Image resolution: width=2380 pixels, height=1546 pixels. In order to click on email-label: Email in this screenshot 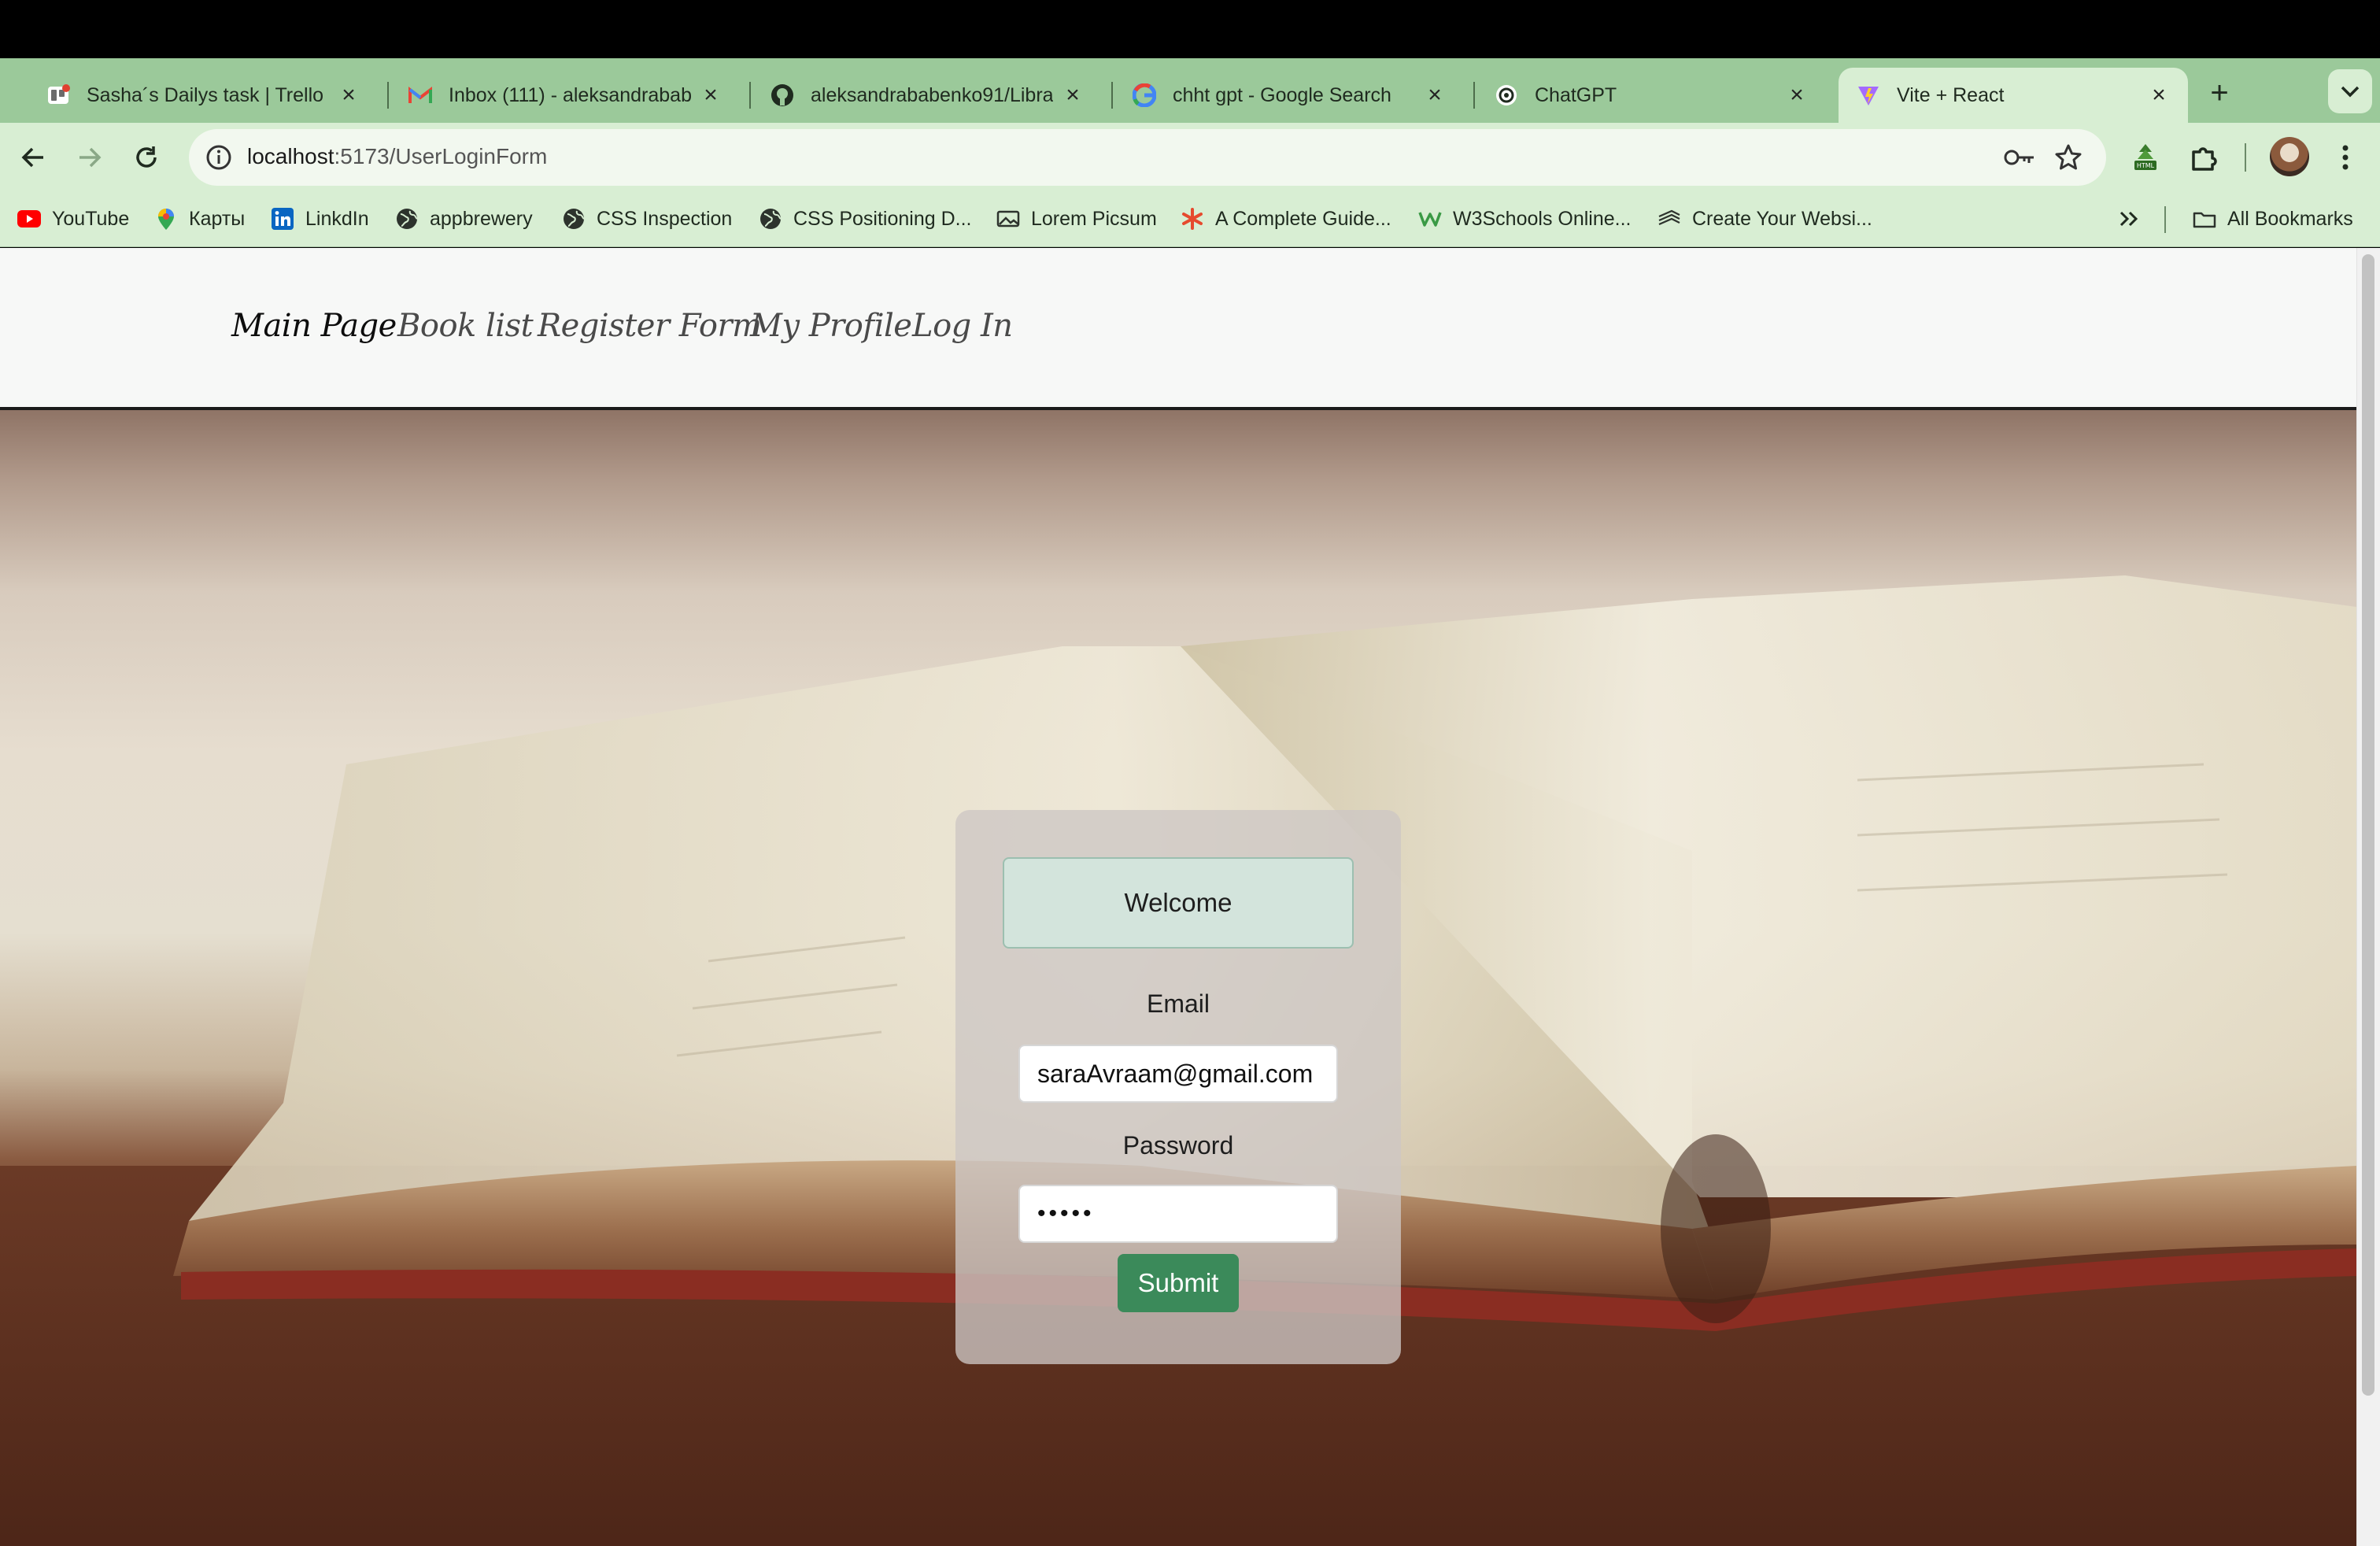, I will do `click(1178, 1004)`.